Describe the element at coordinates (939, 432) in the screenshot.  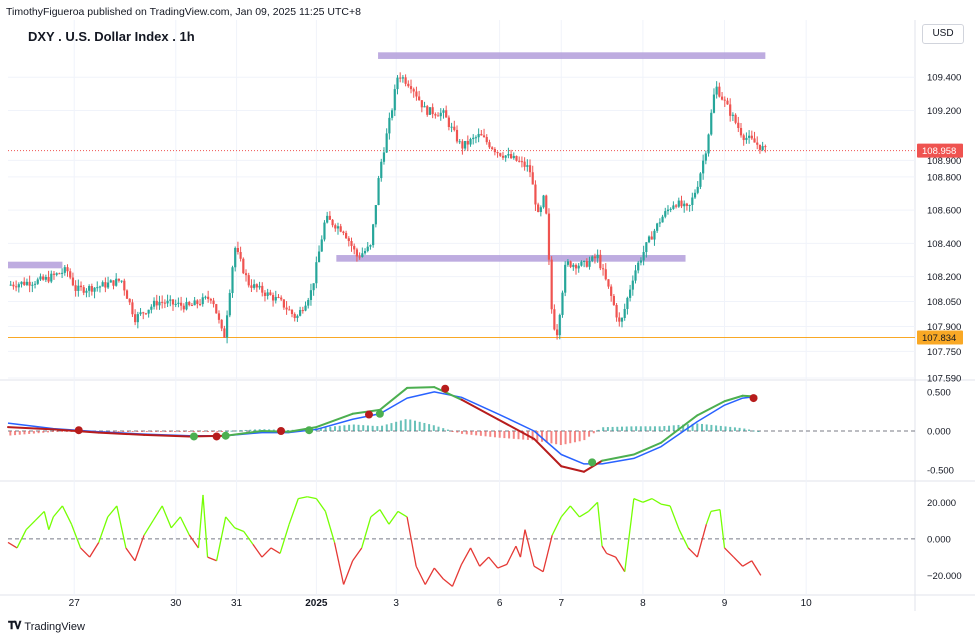
I see `macd-tick-label: 0.000` at that location.